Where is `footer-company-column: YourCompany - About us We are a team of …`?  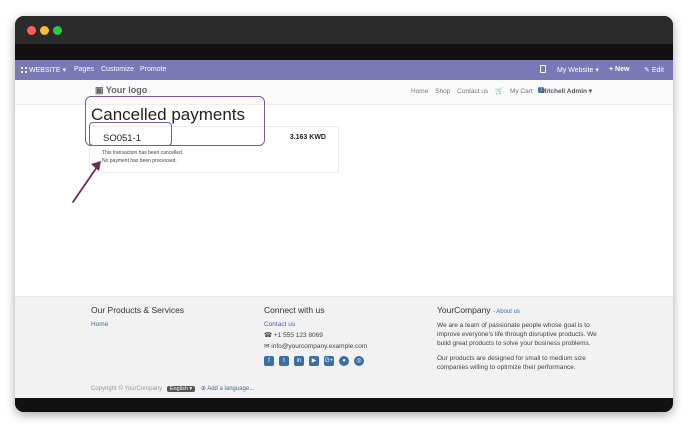
footer-company-column: YourCompany - About us We are a team of … is located at coordinates (518, 341).